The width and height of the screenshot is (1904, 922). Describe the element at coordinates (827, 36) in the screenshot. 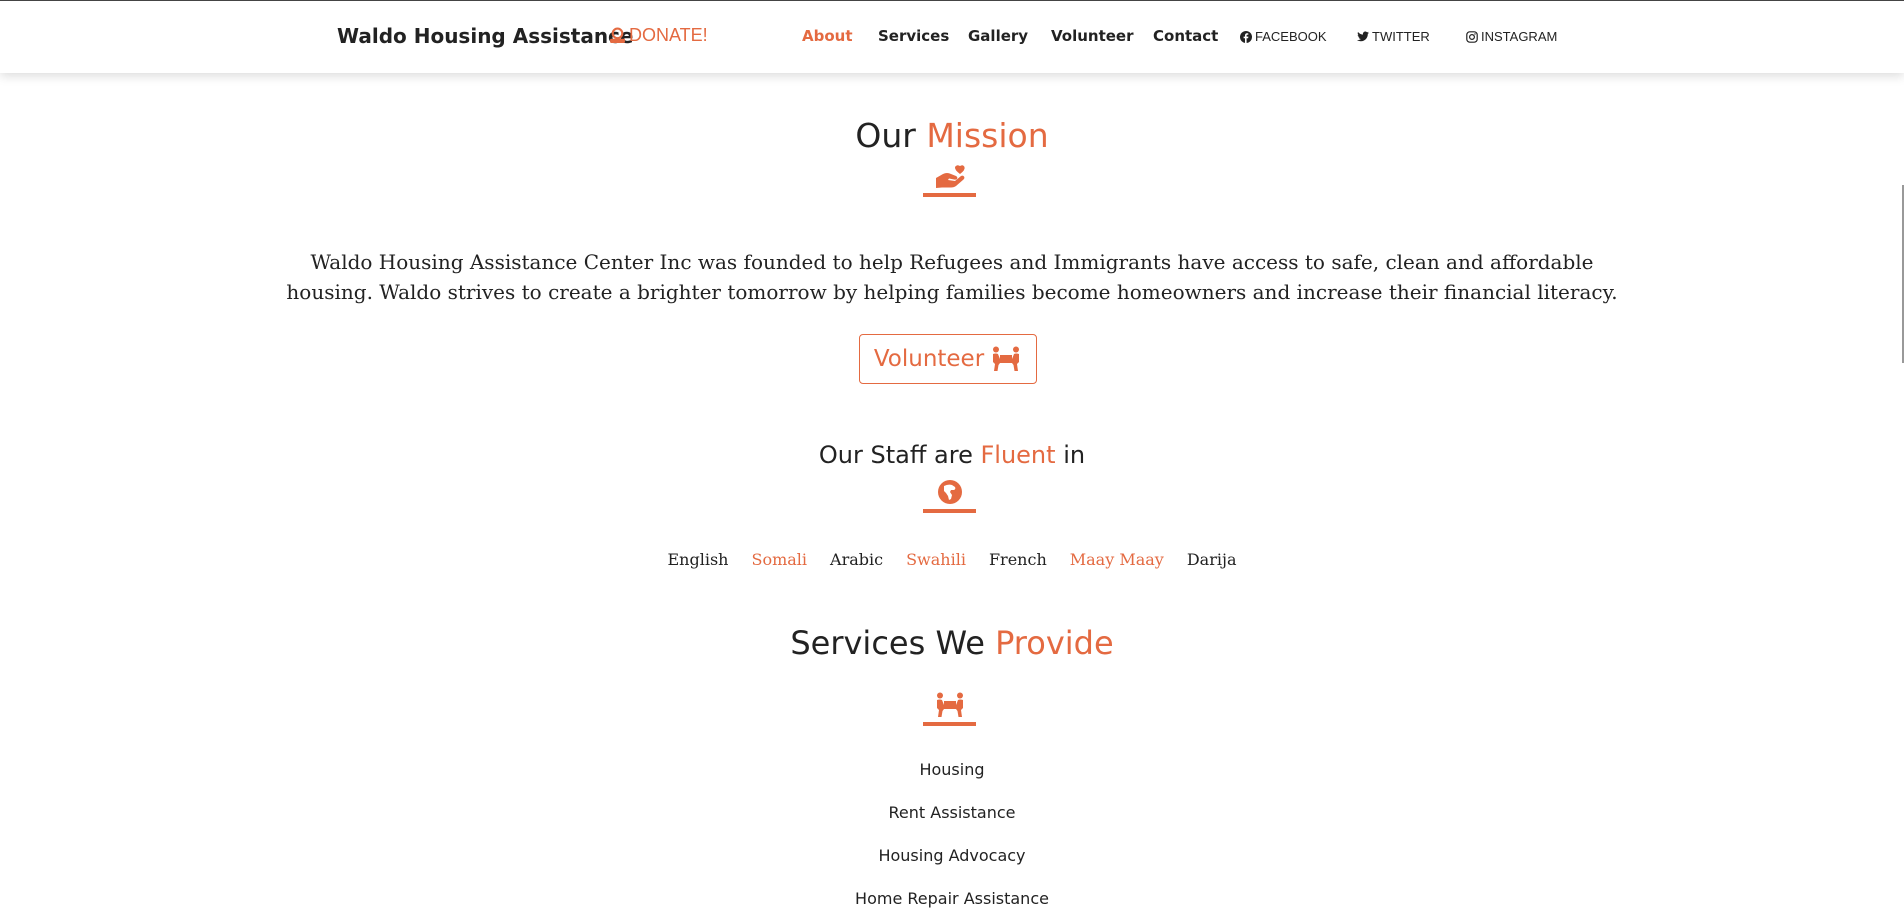

I see `nav-item-about: About` at that location.